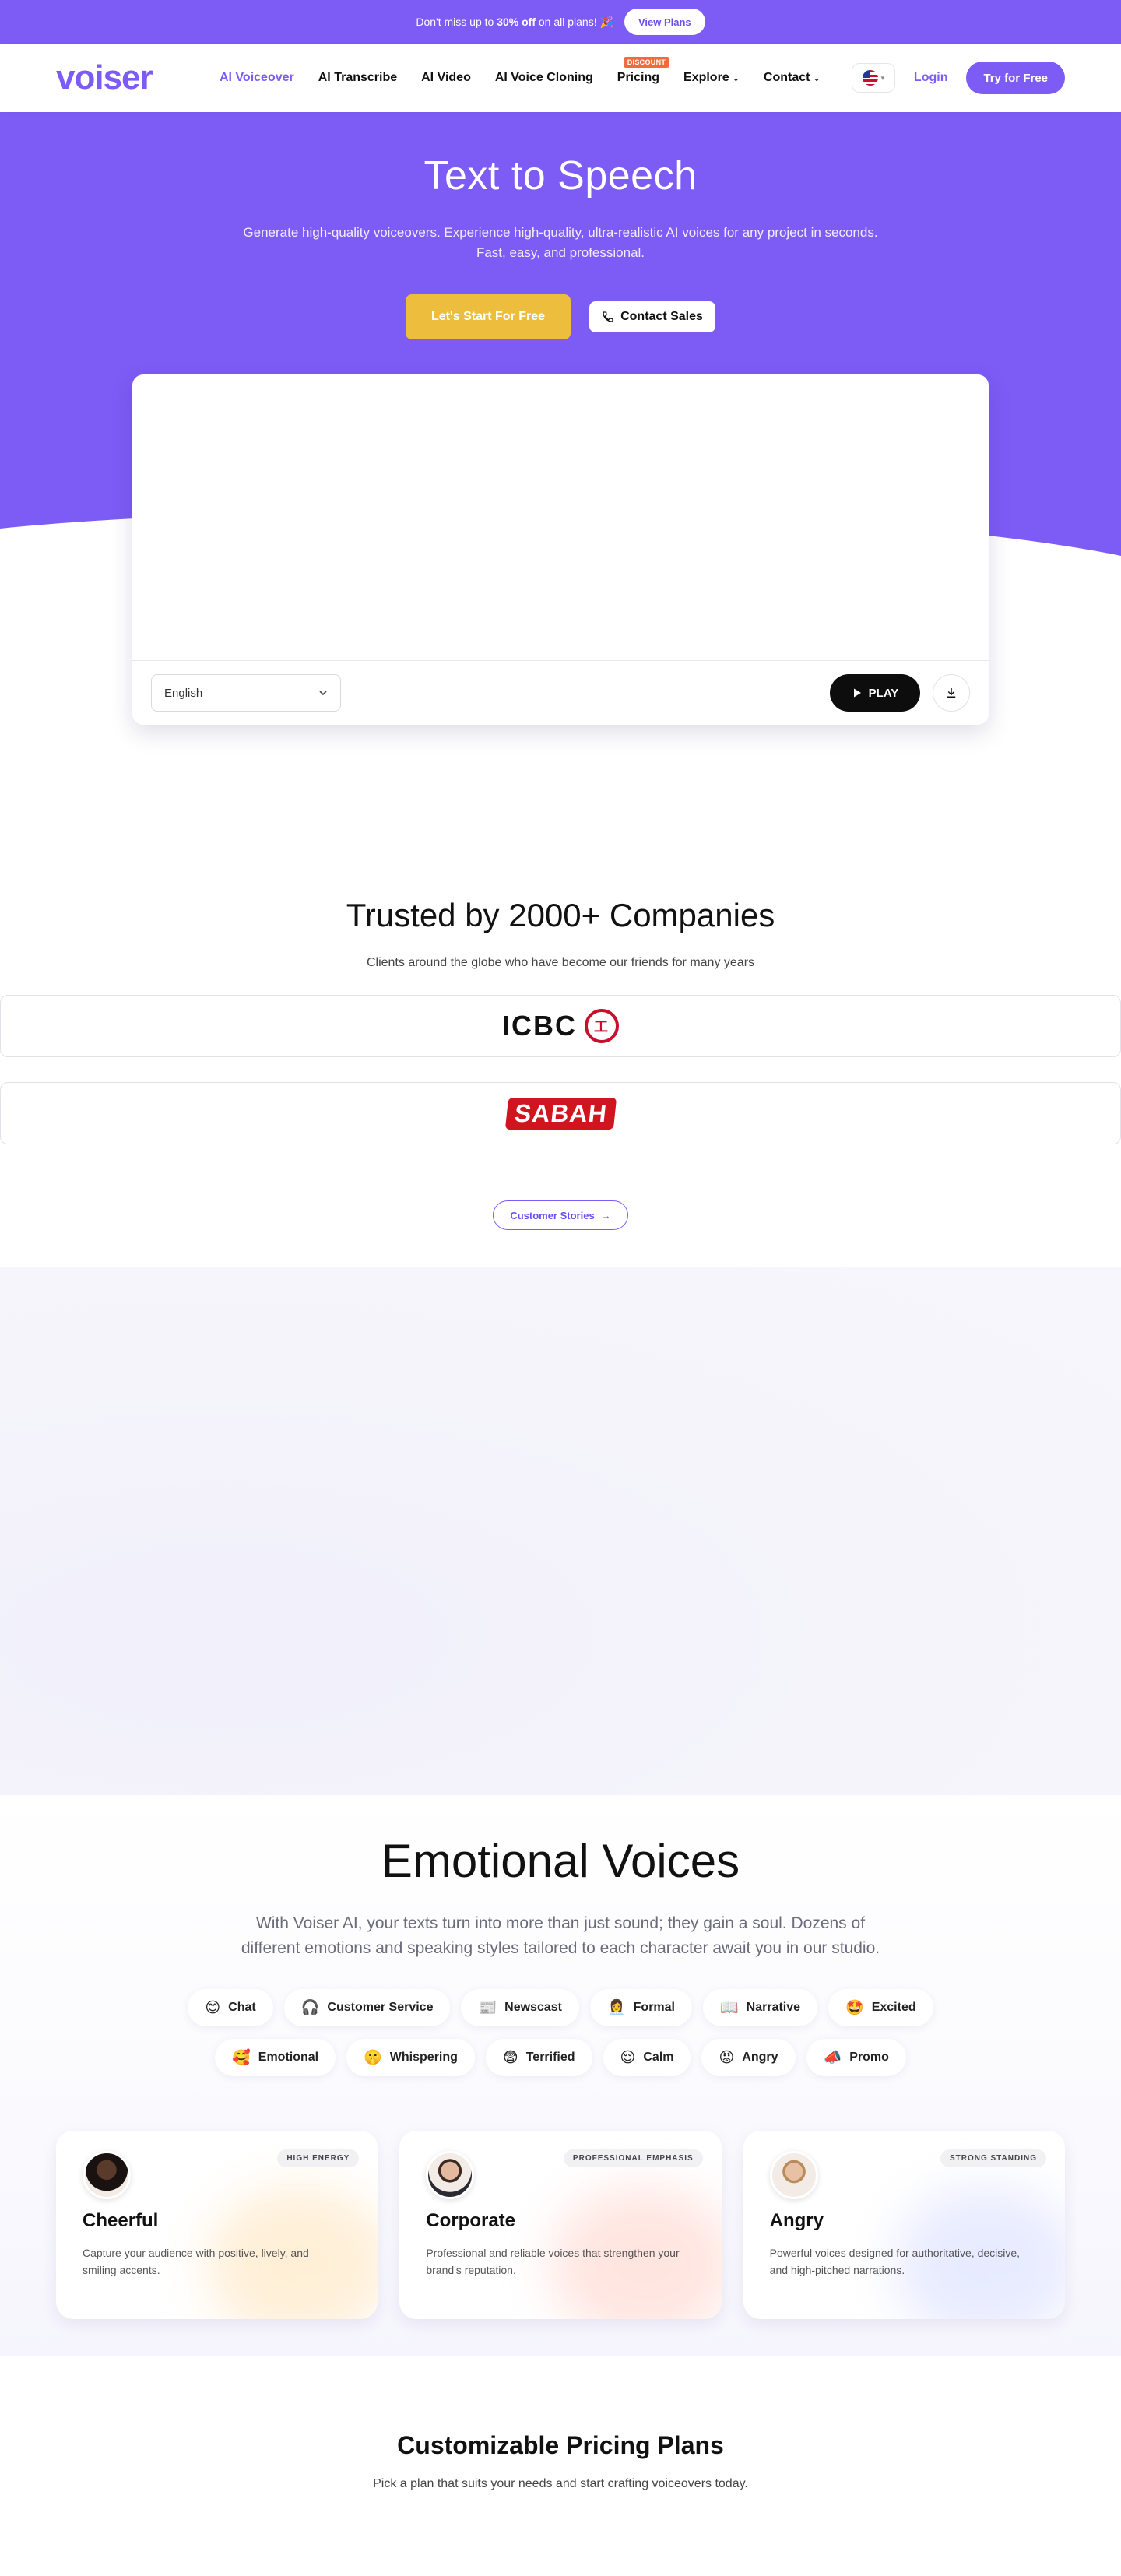 This screenshot has width=1121, height=2576. I want to click on icbc-logo: ICBC 工, so click(560, 1026).